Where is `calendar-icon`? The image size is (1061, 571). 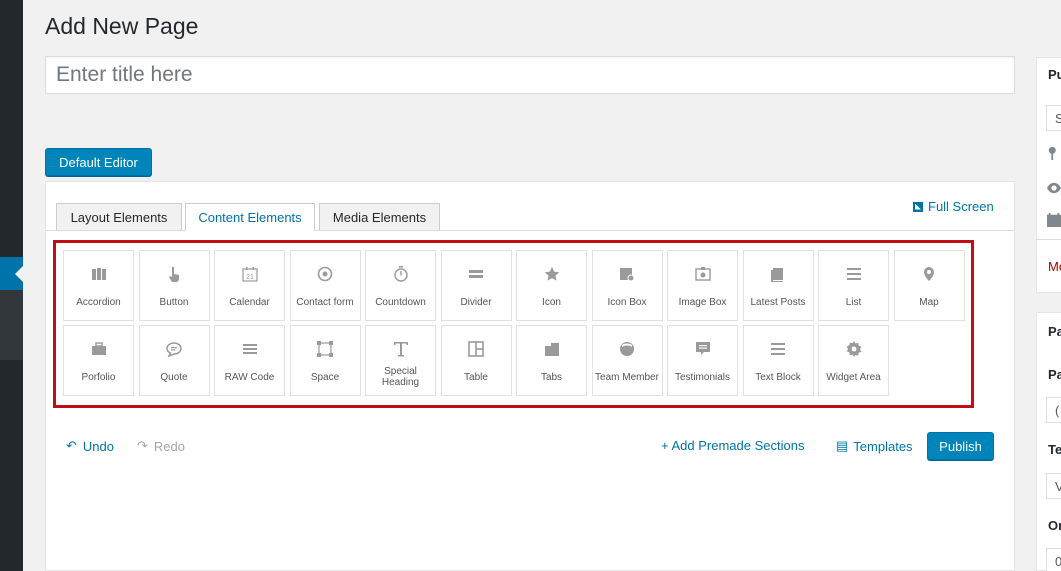 calendar-icon is located at coordinates (1054, 220).